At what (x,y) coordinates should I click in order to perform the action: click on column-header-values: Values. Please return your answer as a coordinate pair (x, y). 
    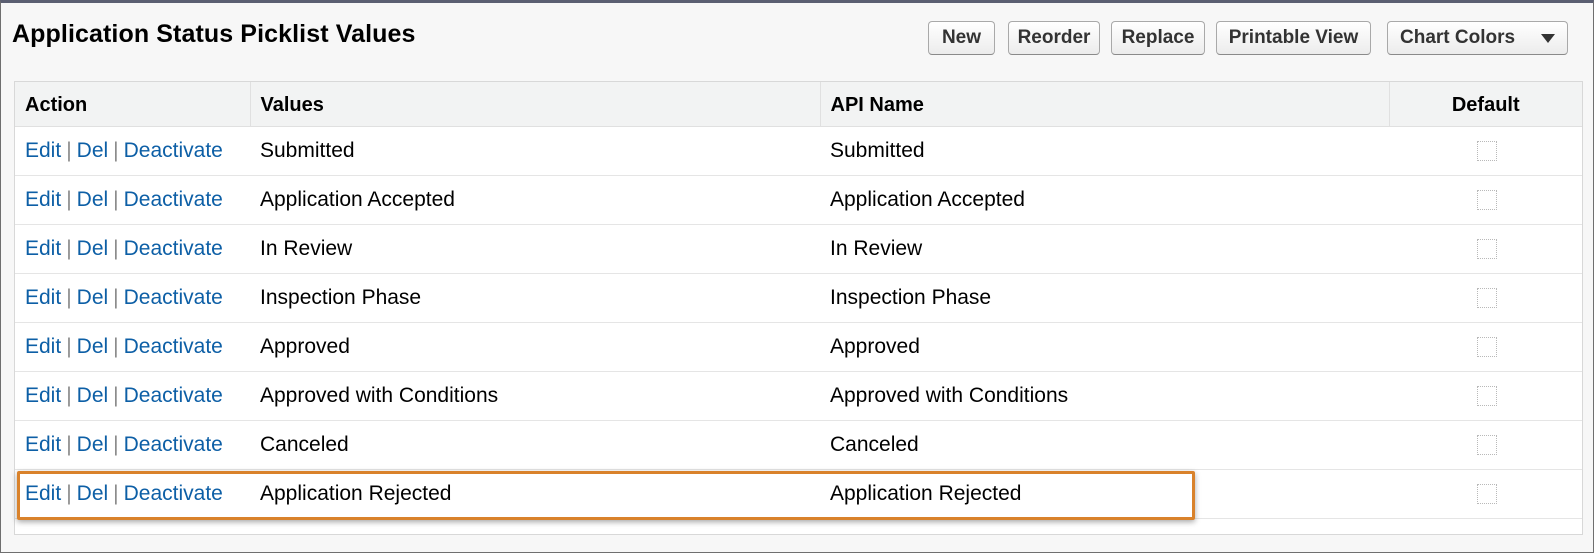
    Looking at the image, I should click on (534, 104).